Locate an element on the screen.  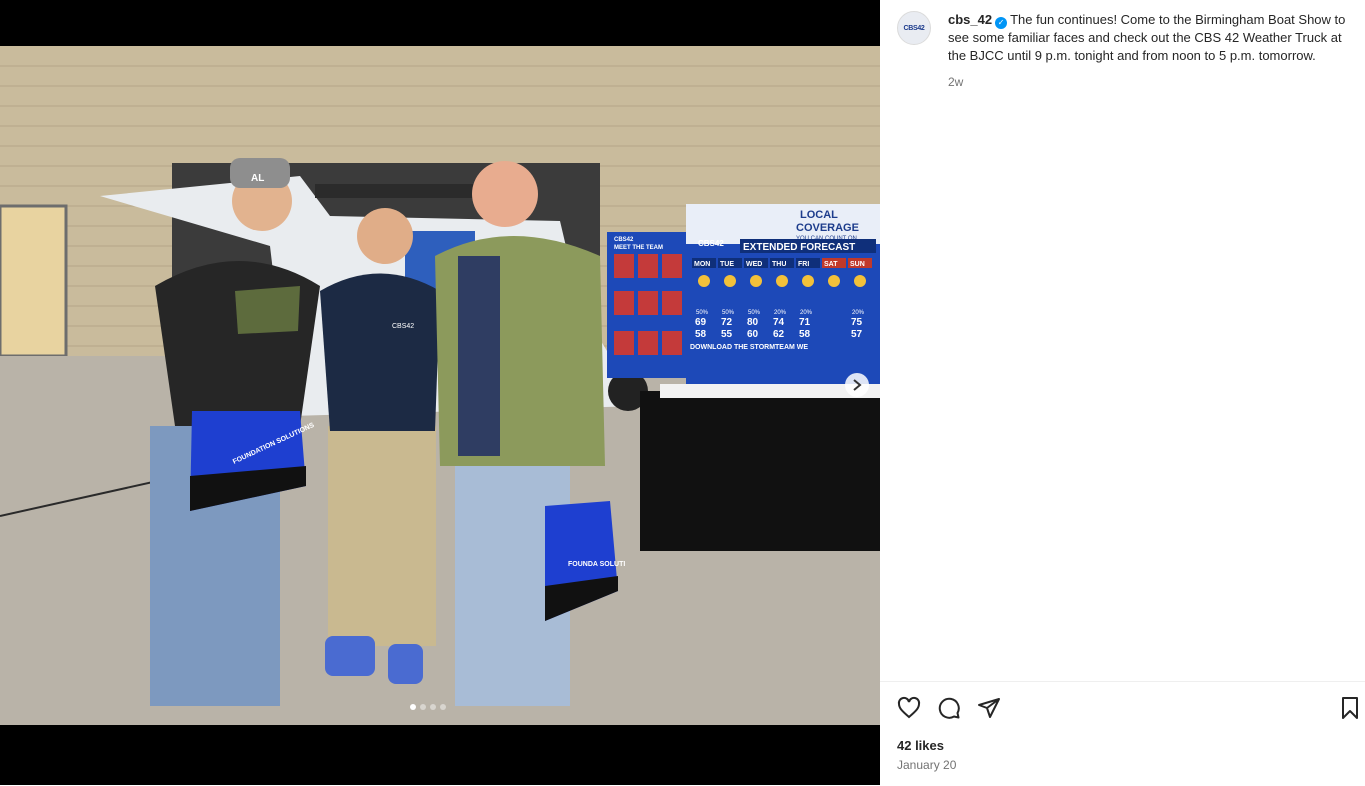
hat-logo: AL is located at coordinates (257, 178).